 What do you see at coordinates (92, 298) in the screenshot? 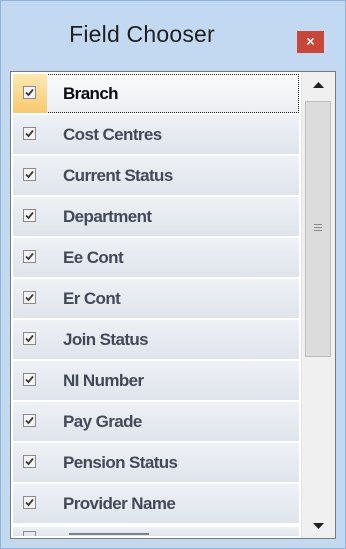
I see `field-label: Er Cont` at bounding box center [92, 298].